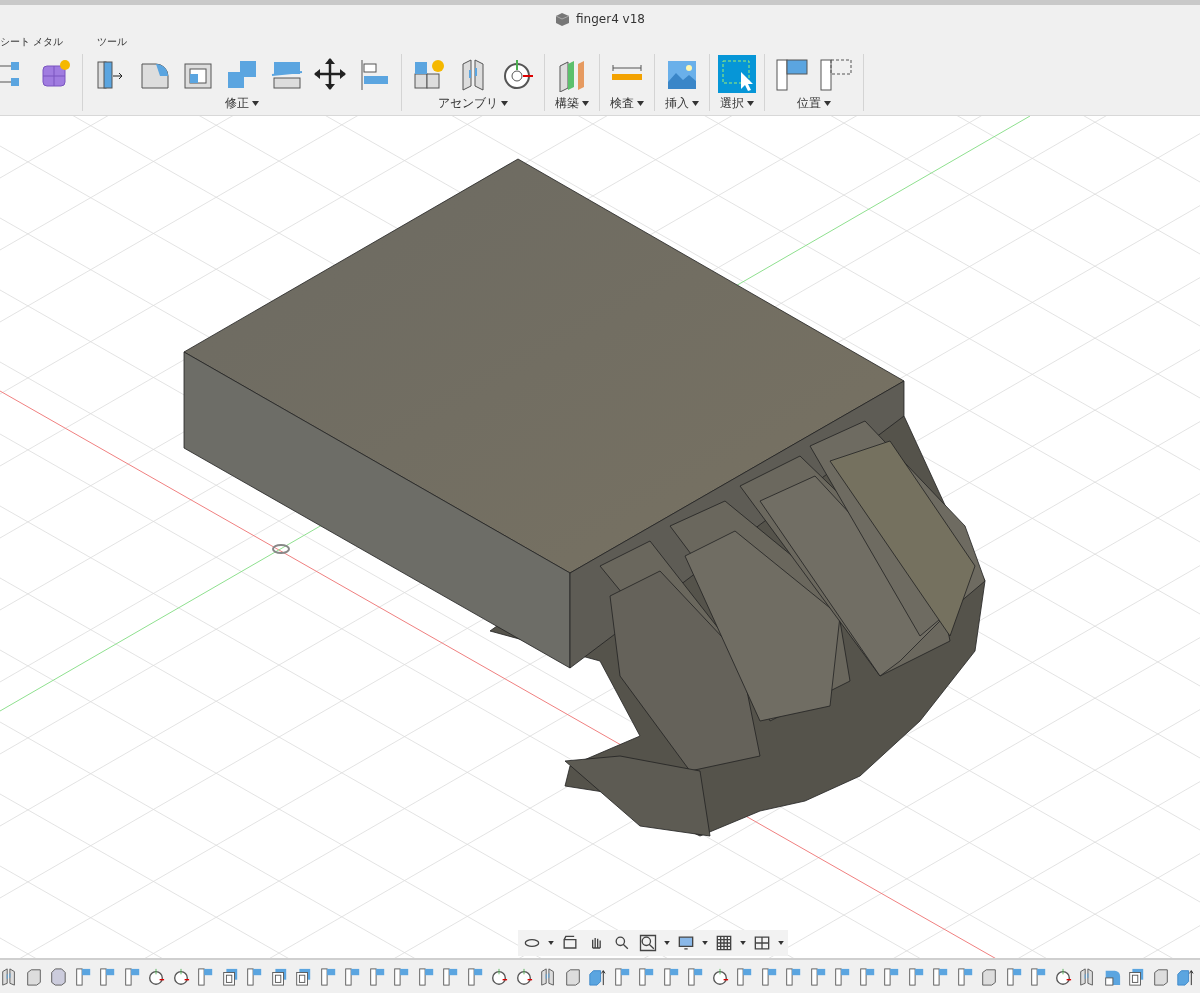 This screenshot has width=1200, height=993. I want to click on toolbar-group-menu: 修正, so click(242, 103).